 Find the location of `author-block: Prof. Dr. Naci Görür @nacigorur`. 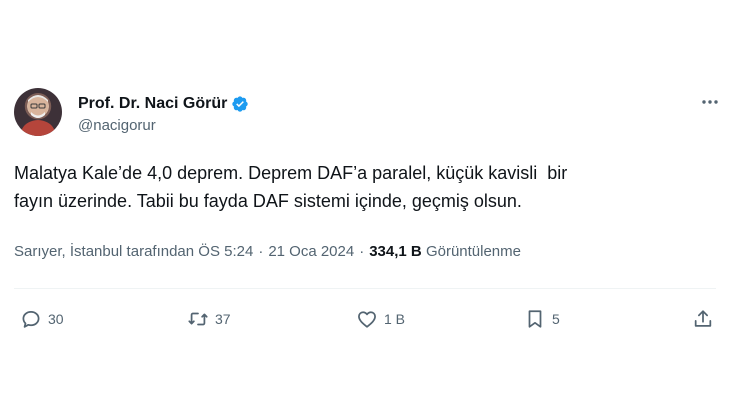

author-block: Prof. Dr. Naci Görür @nacigorur is located at coordinates (163, 113).